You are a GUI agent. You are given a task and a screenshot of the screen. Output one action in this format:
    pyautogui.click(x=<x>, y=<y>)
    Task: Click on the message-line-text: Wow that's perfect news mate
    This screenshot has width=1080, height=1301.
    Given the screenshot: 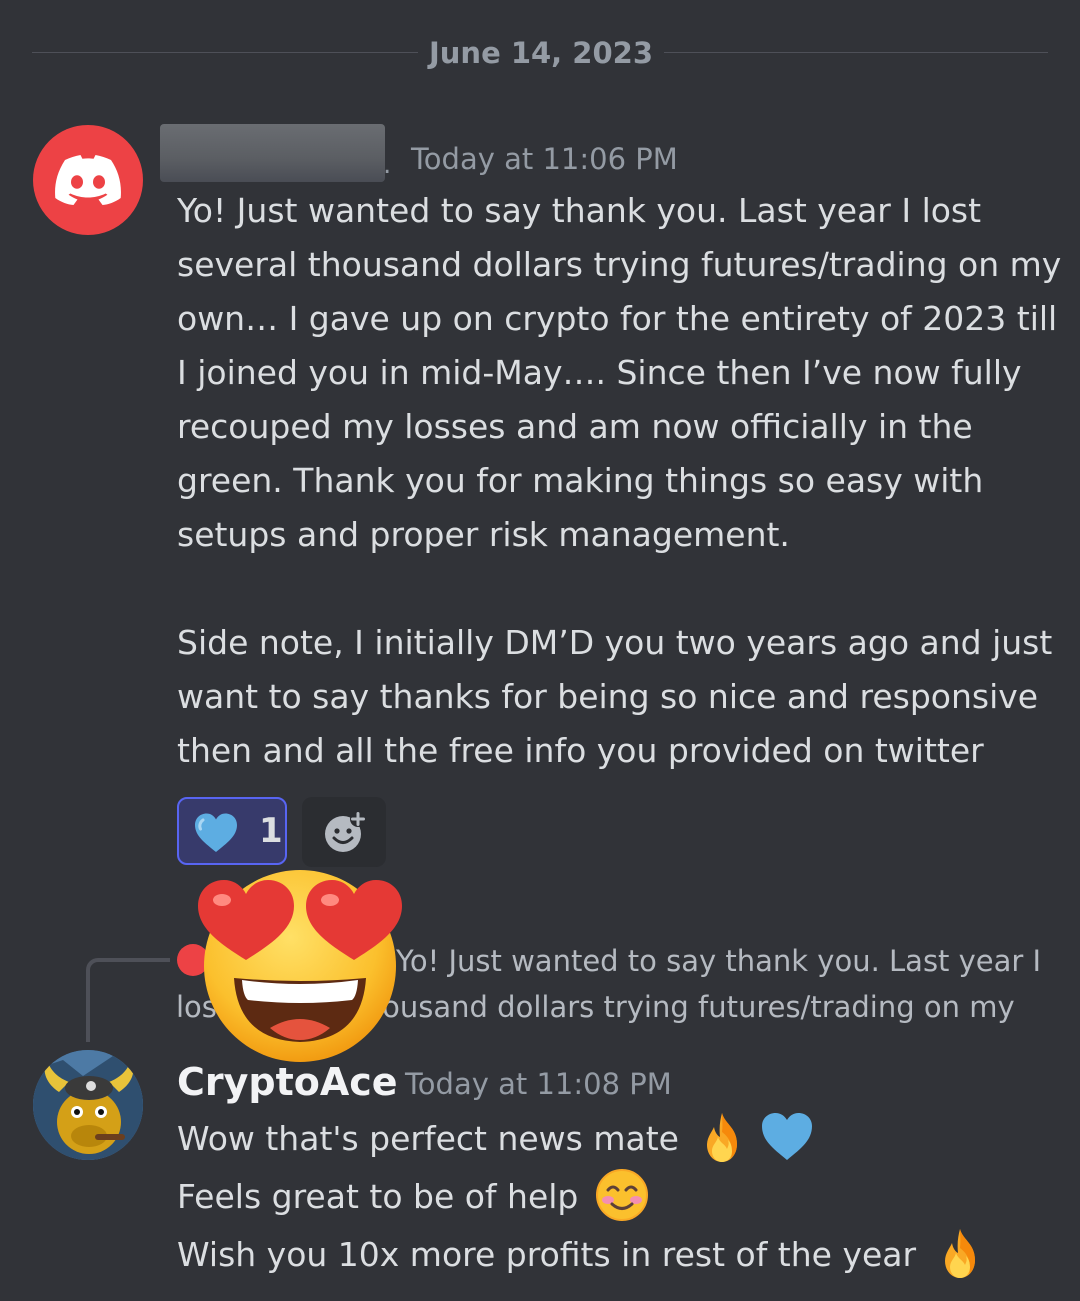 What is the action you would take?
    pyautogui.click(x=428, y=1138)
    